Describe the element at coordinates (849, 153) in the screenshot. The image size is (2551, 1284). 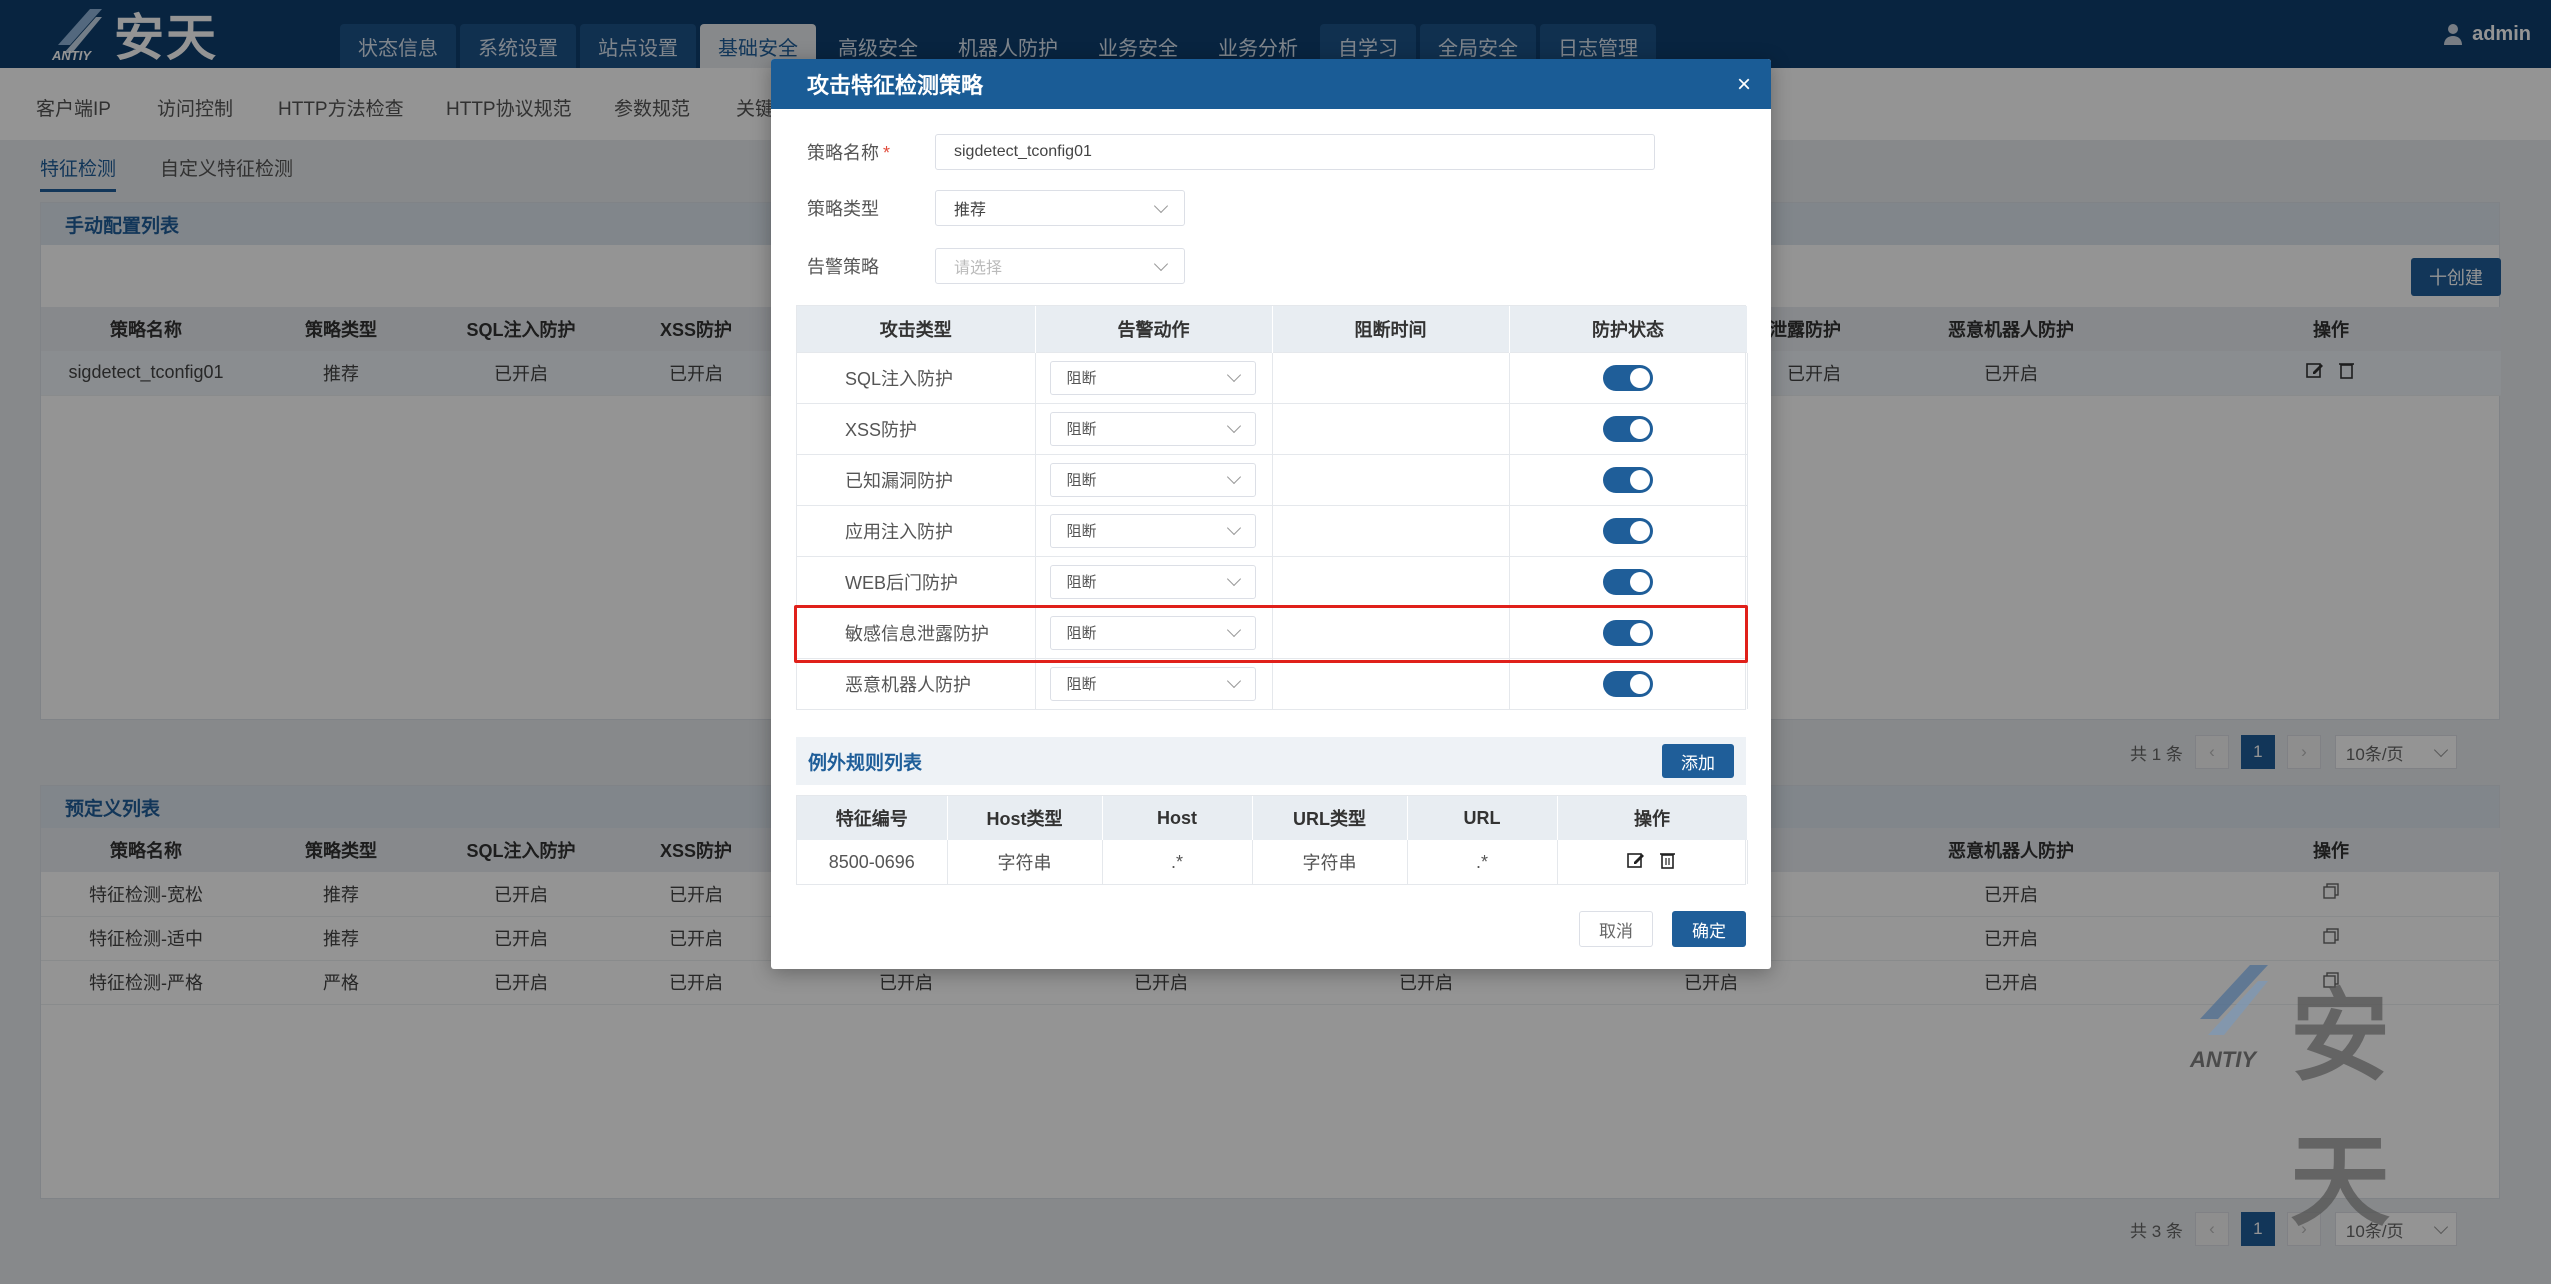
I see `policy-name-label: 策略名称 *` at that location.